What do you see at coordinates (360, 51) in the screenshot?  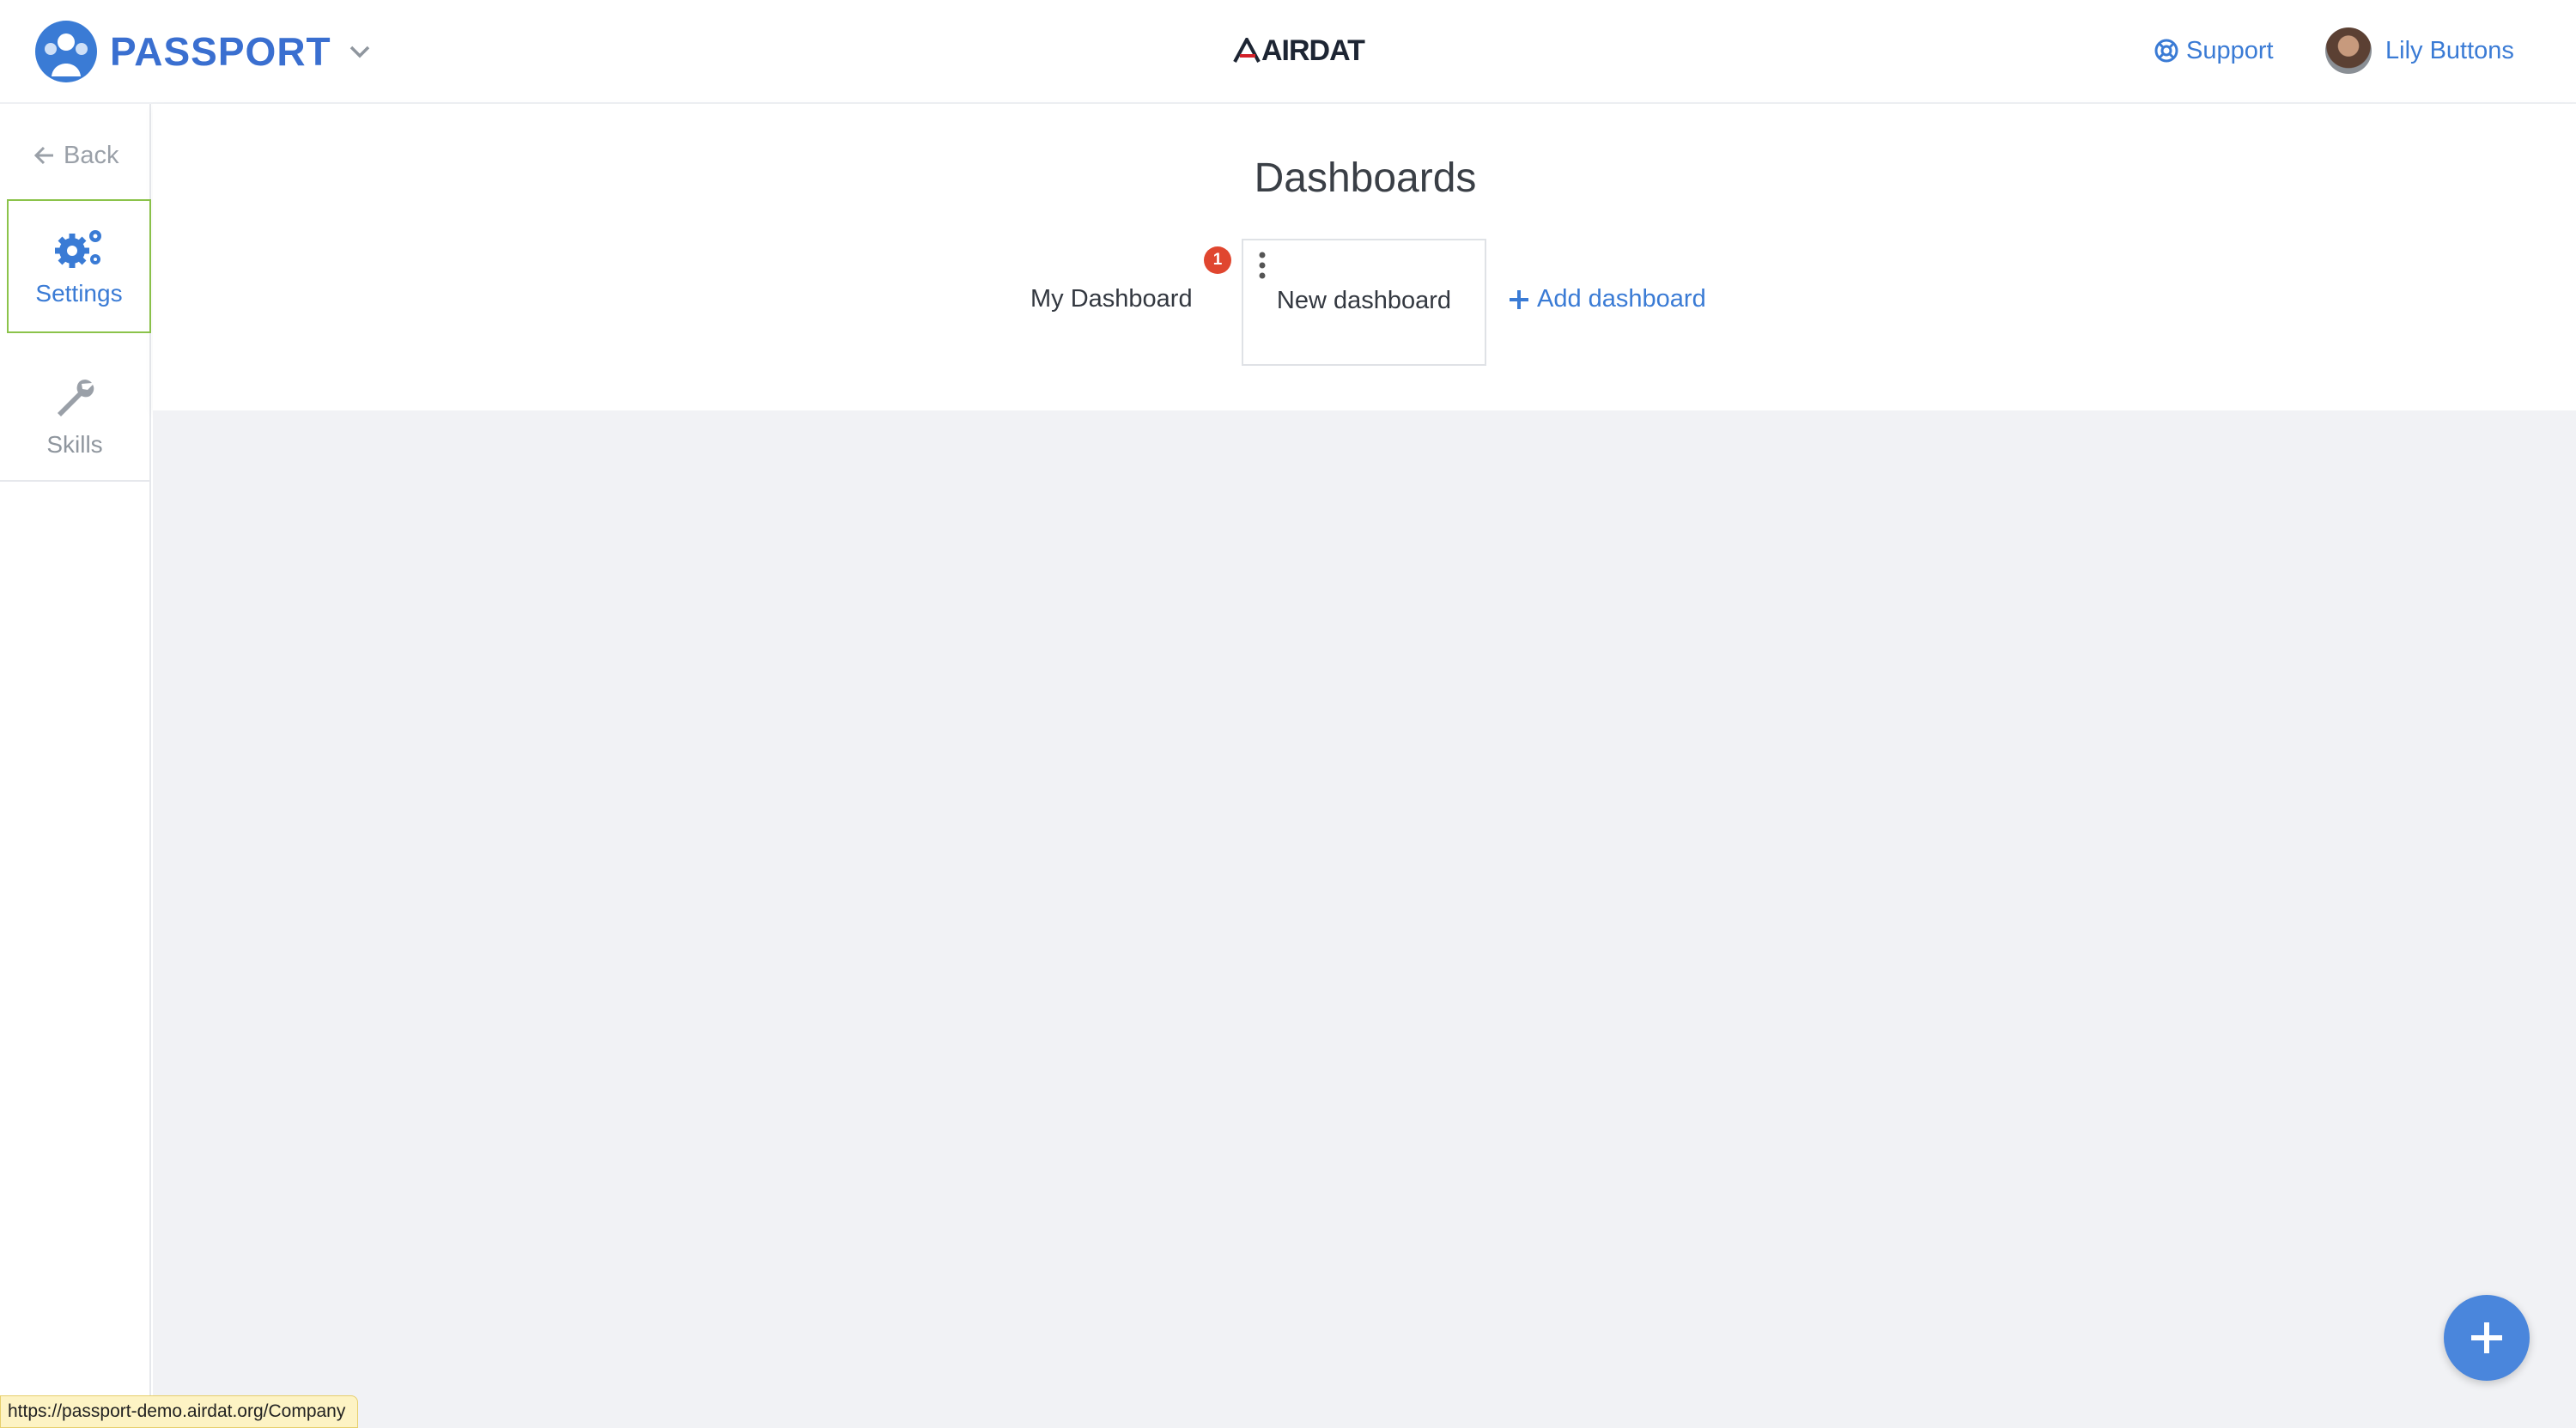 I see `chevron-down-icon` at bounding box center [360, 51].